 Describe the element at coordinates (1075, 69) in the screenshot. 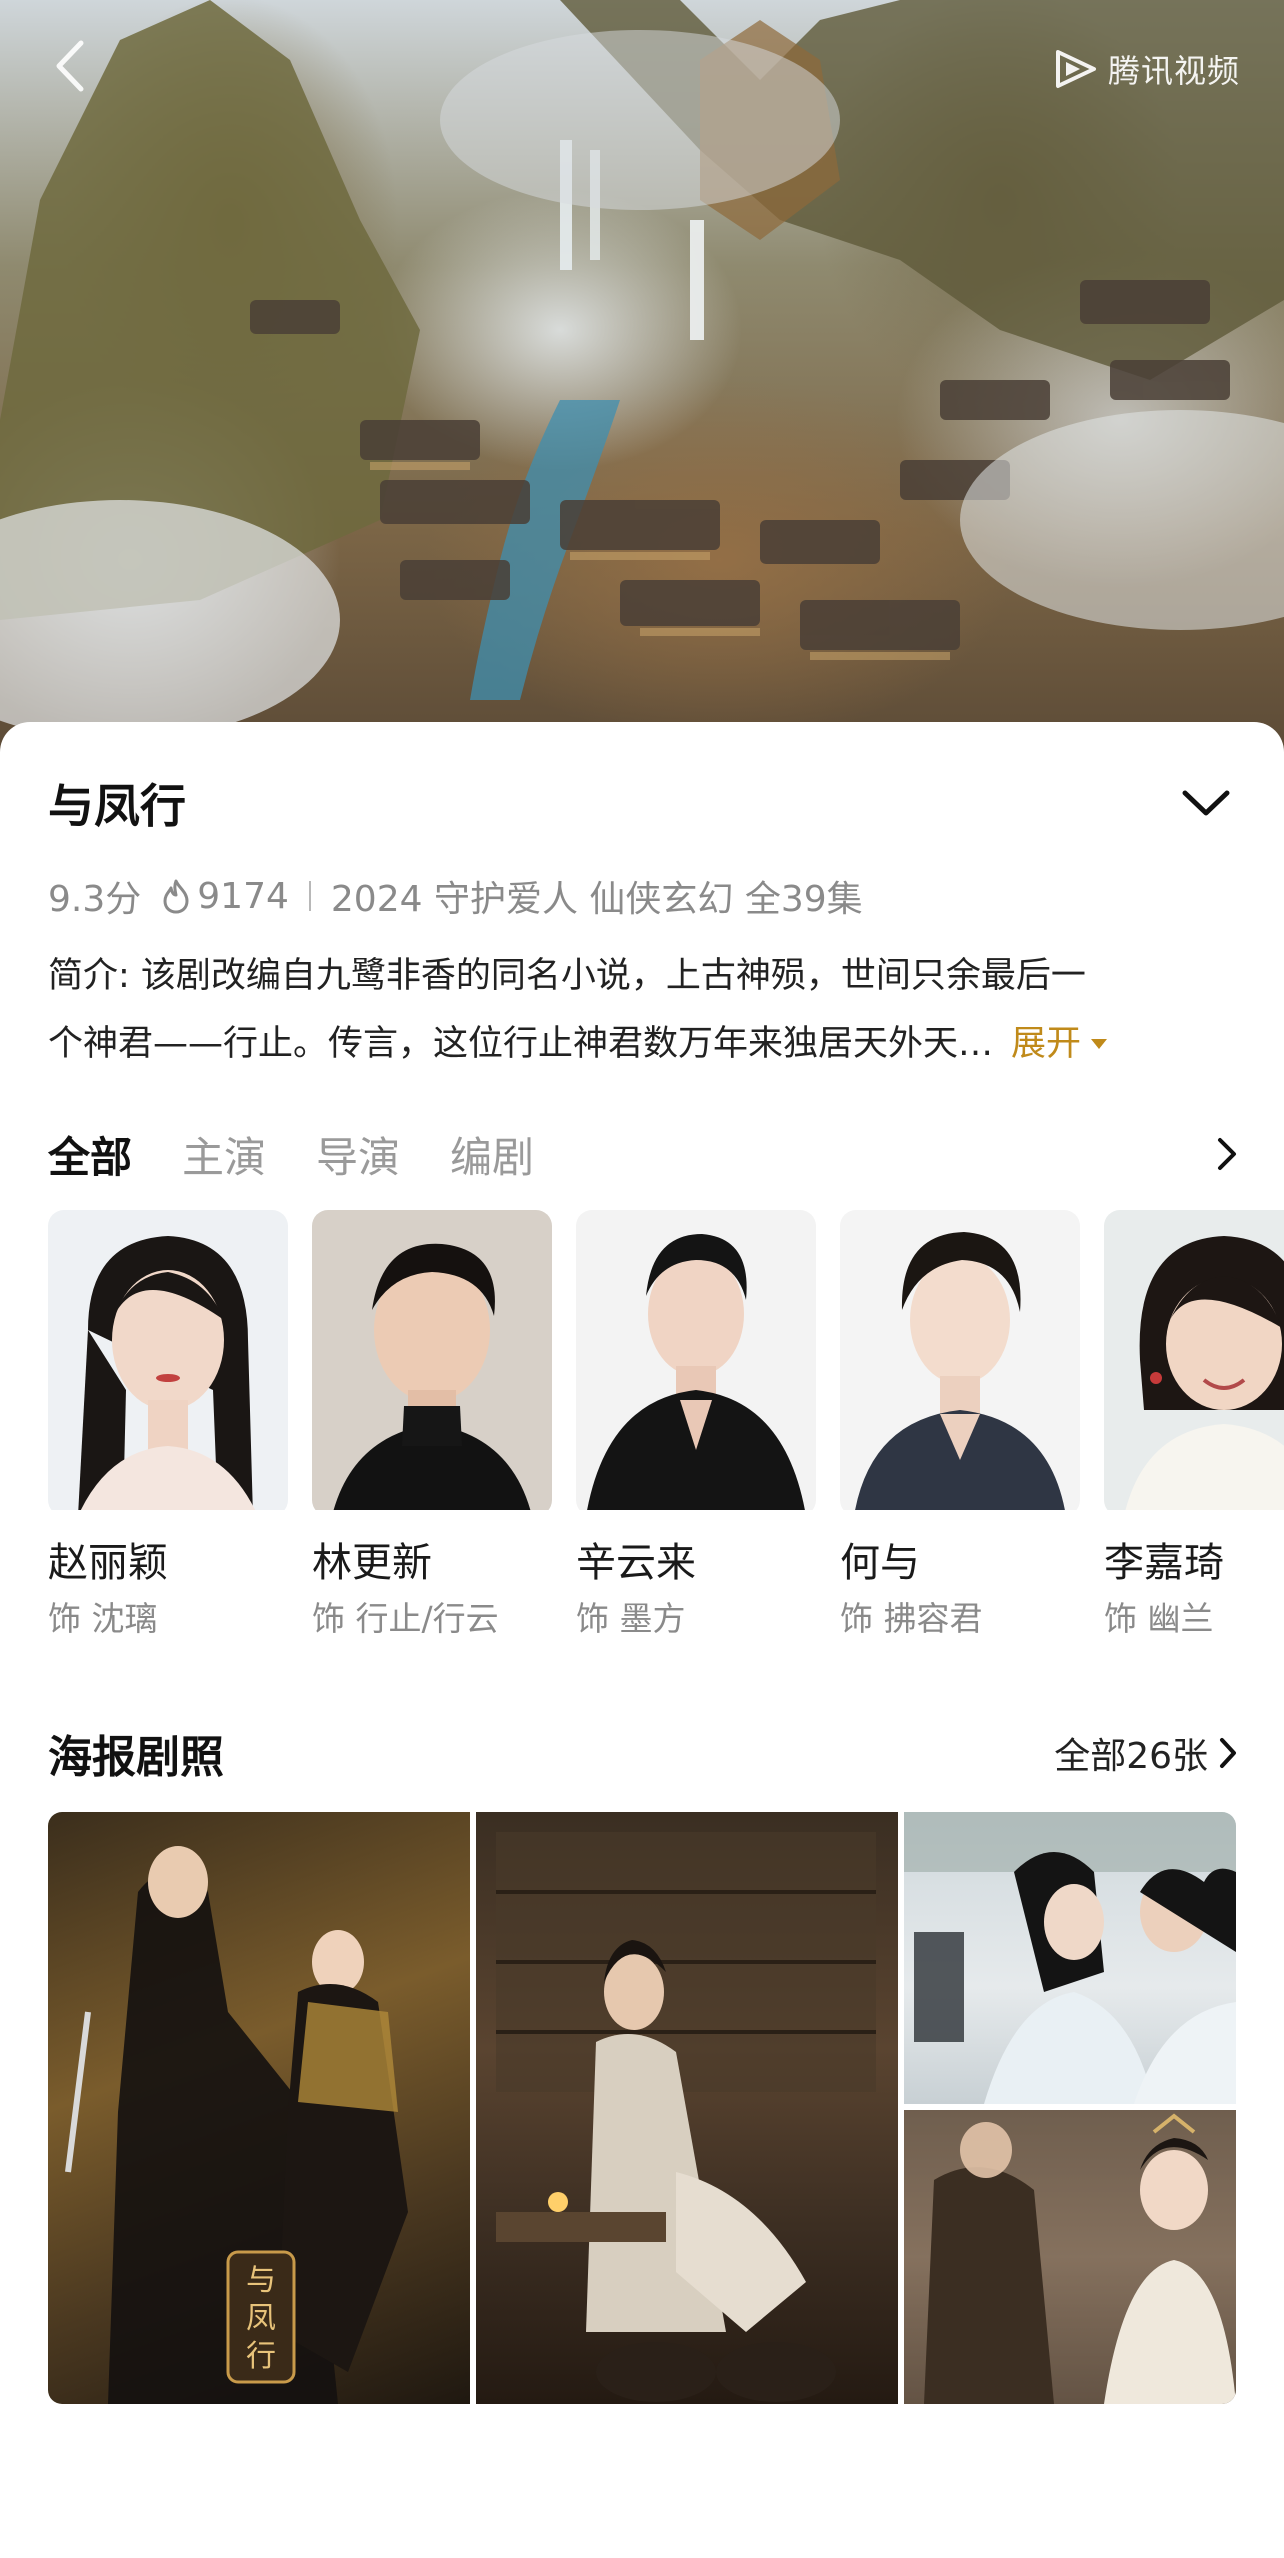

I see `tencent-video-logo-icon` at that location.